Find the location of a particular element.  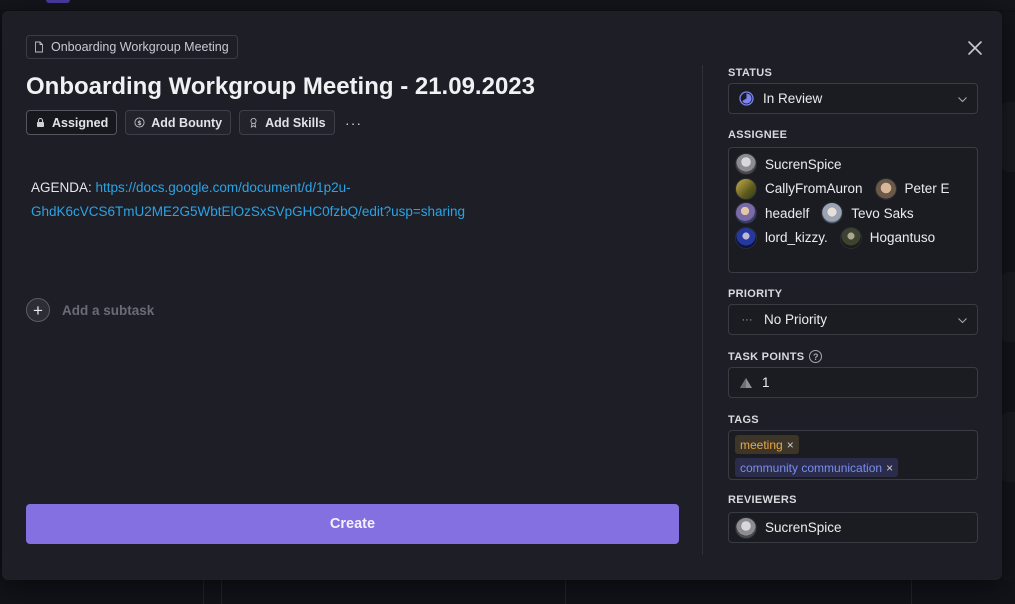

priority-select: ··· No Priority is located at coordinates (853, 319).